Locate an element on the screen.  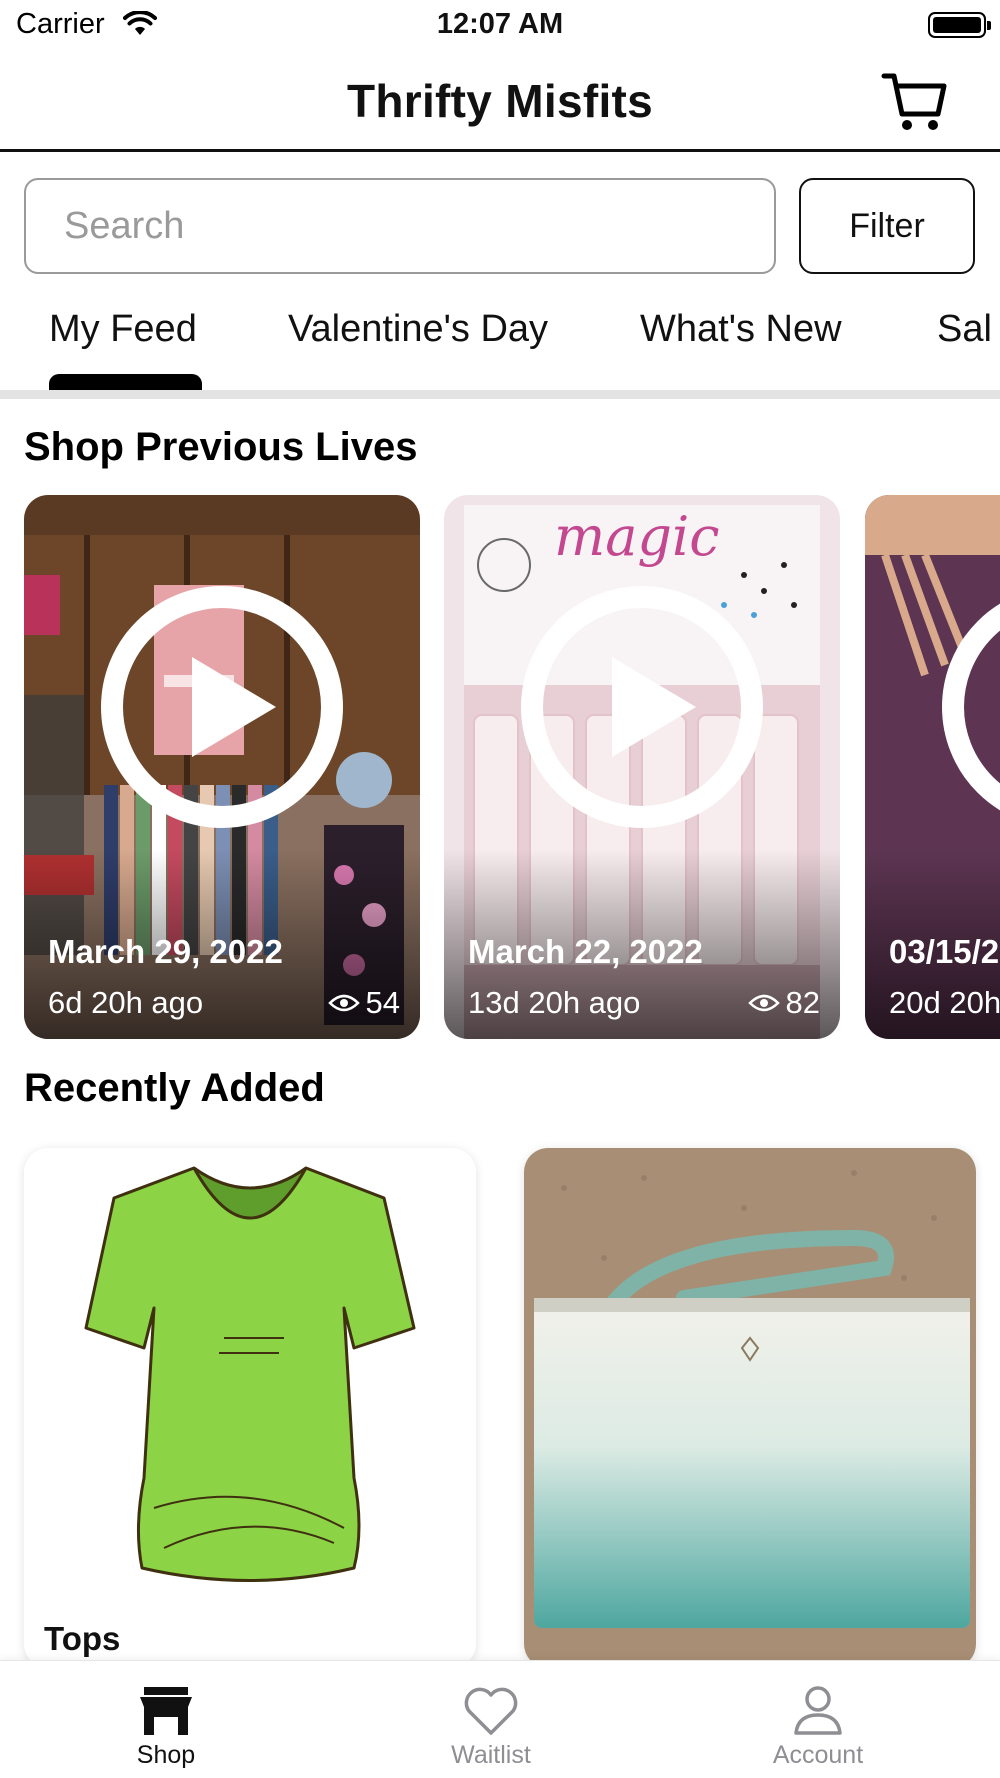
battery-icon is located at coordinates (959, 25).